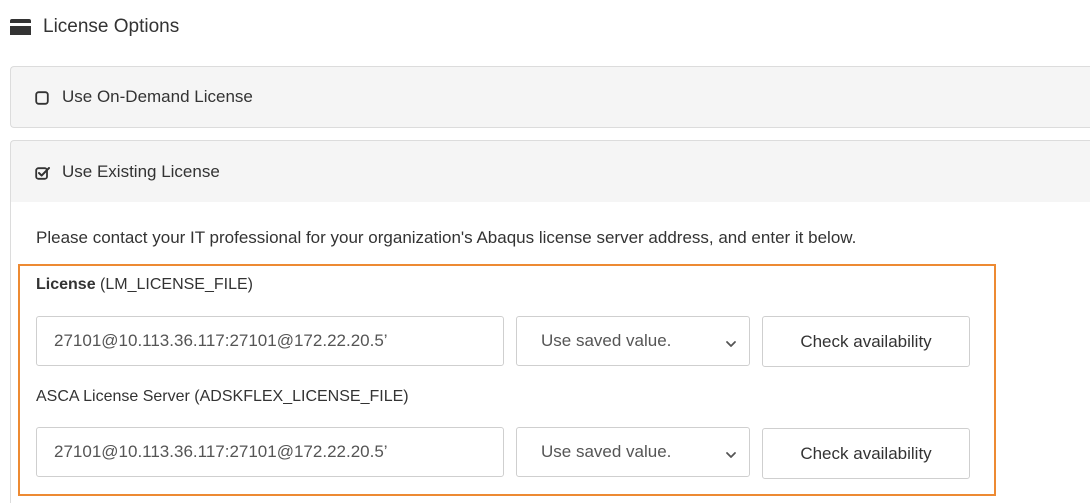  Describe the element at coordinates (550, 97) in the screenshot. I see `option-on-demand-license: Use On-Demand License` at that location.